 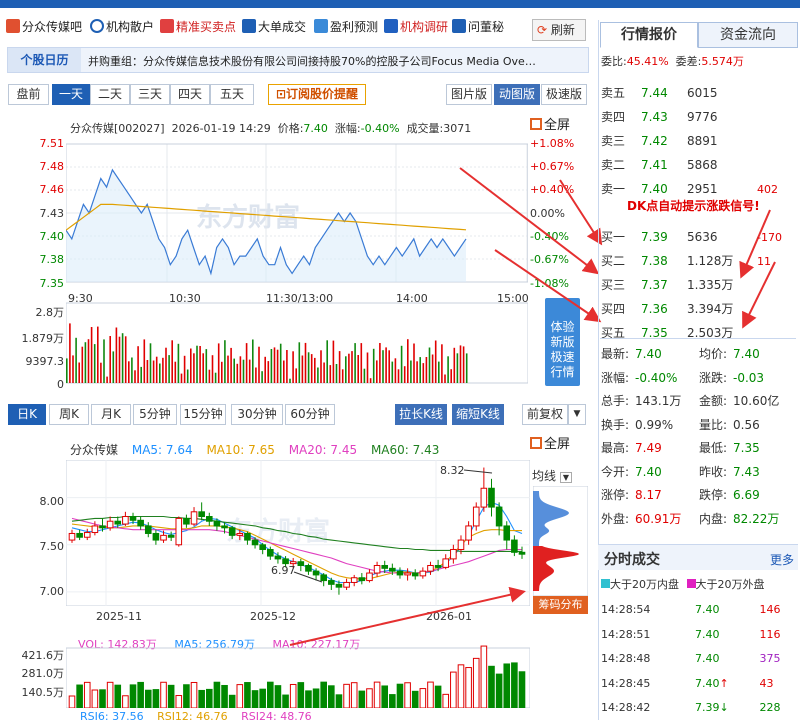 What do you see at coordinates (44, 60) in the screenshot?
I see `news-label: 个股日历` at bounding box center [44, 60].